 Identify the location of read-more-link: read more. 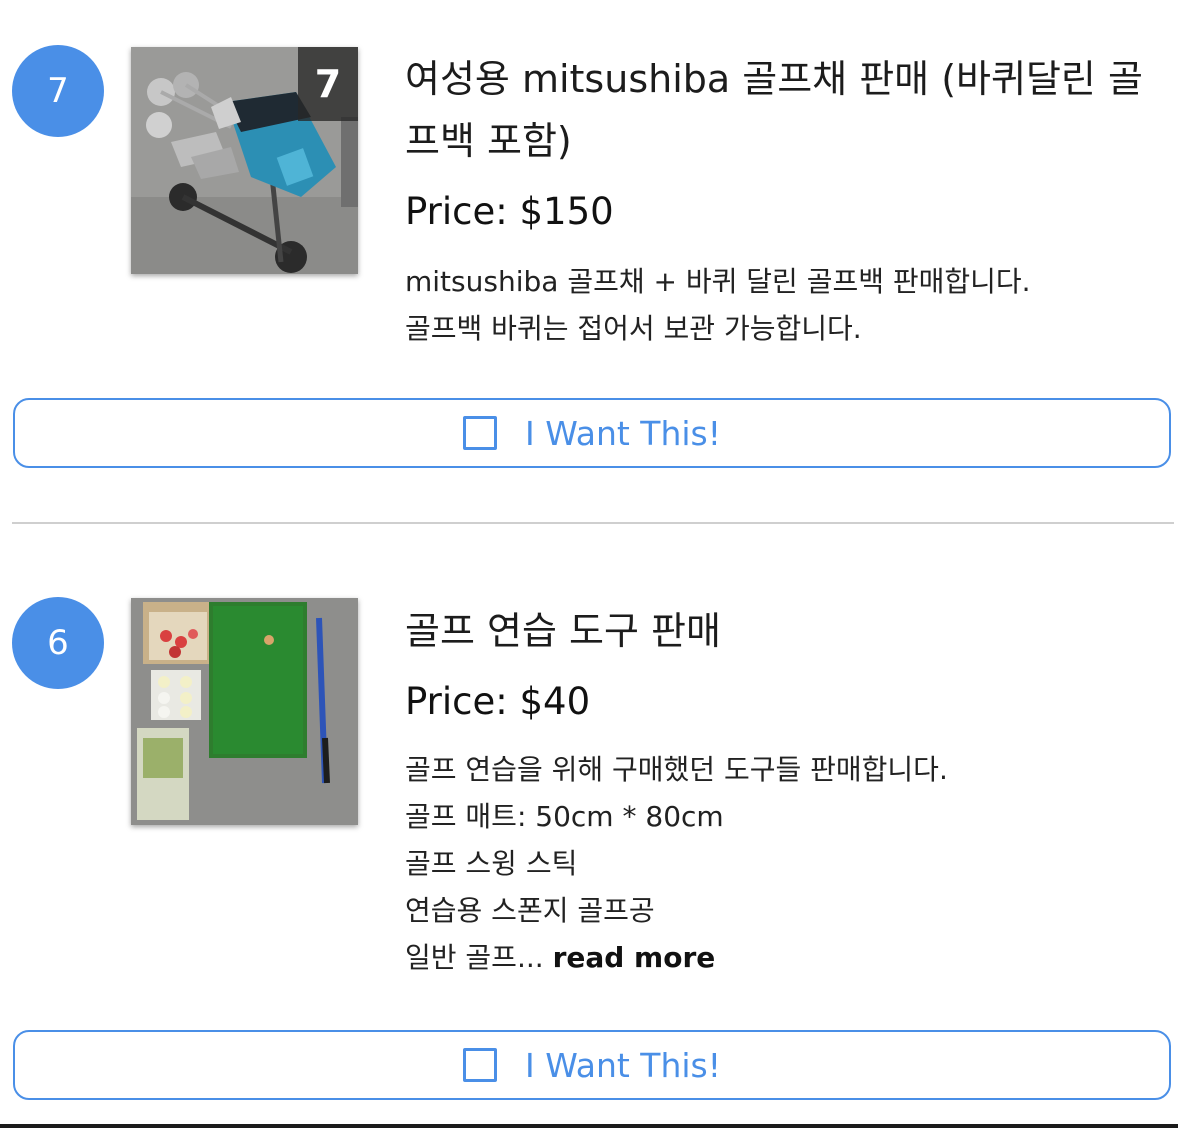
(634, 957).